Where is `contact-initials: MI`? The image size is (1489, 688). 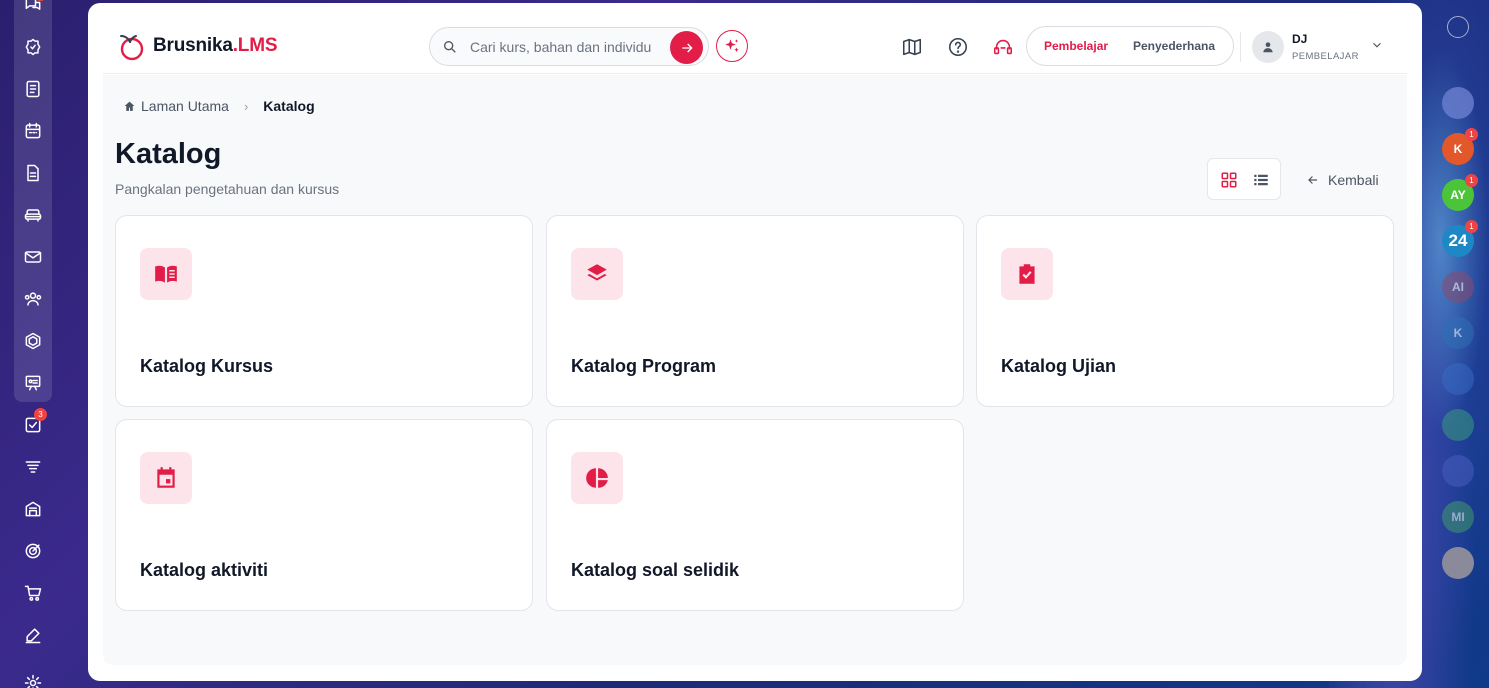 contact-initials: MI is located at coordinates (1458, 517).